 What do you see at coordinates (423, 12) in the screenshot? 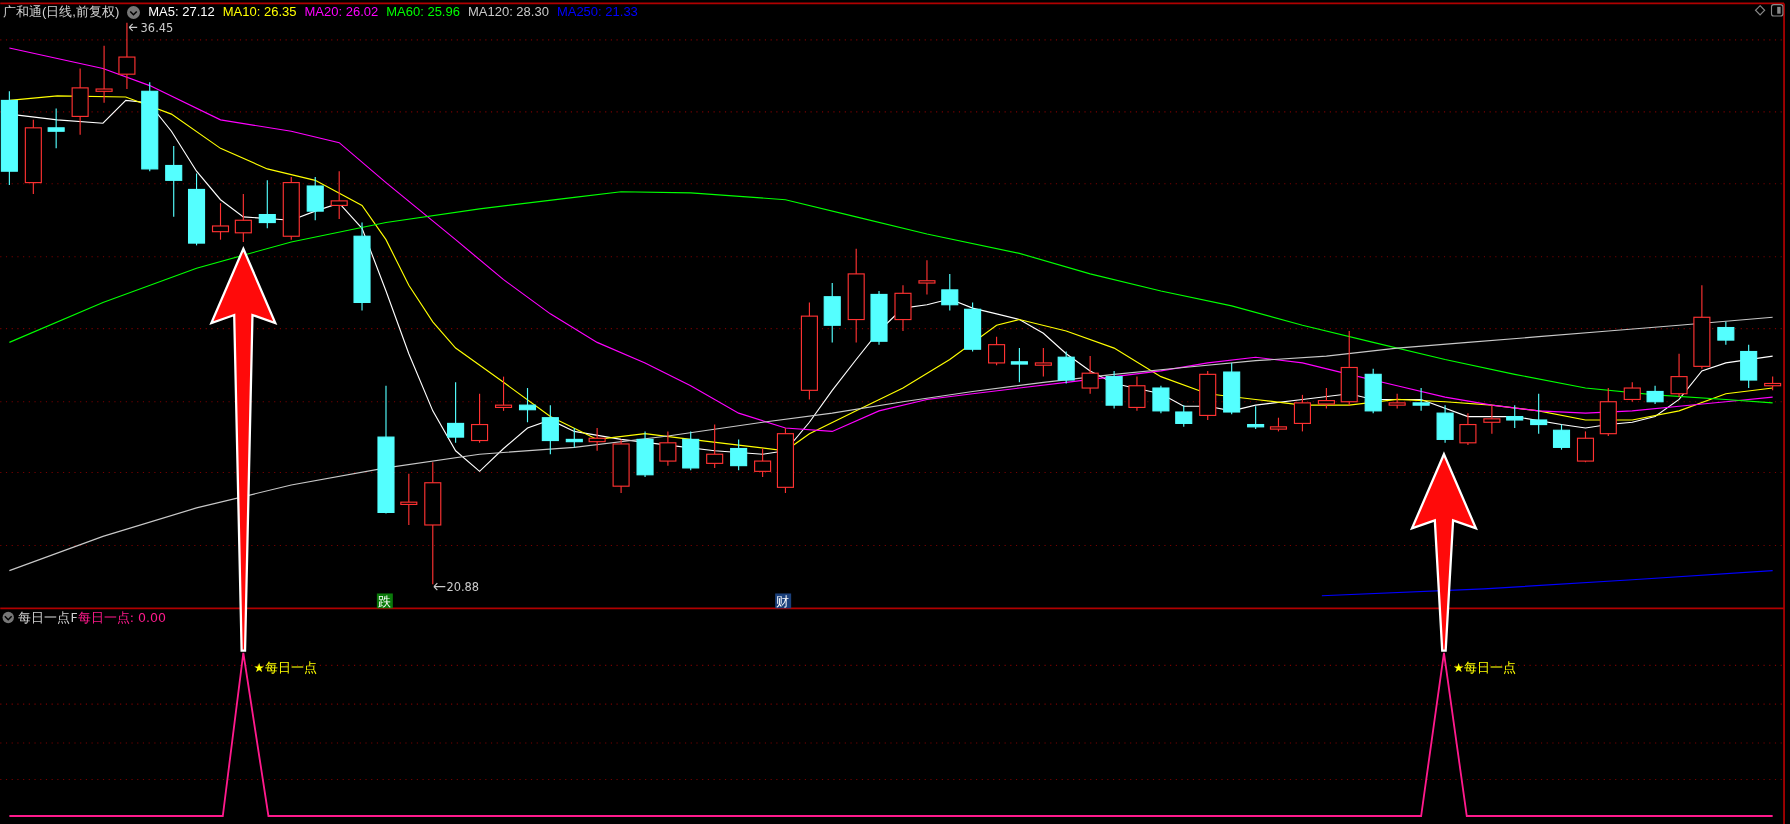
I see `ma-legend-item: MA60: 25.96` at bounding box center [423, 12].